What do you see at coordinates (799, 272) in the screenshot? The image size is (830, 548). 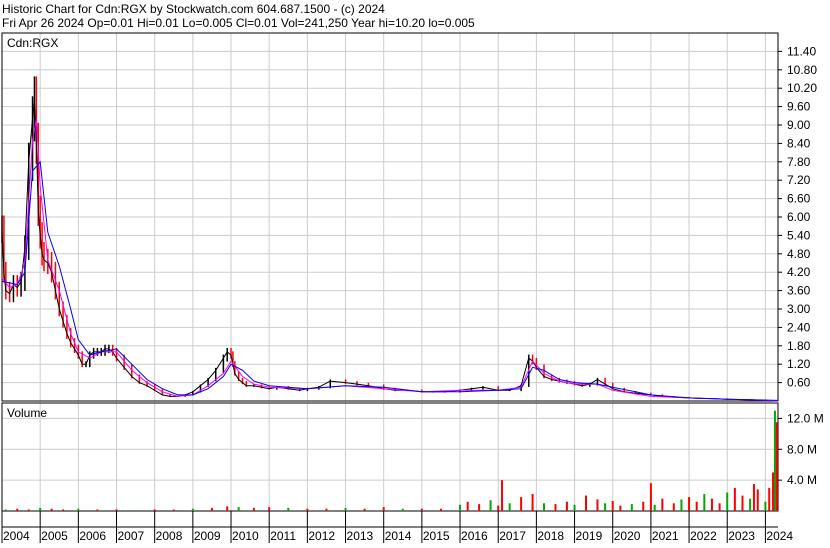 I see `price-tick-label: 4.20` at bounding box center [799, 272].